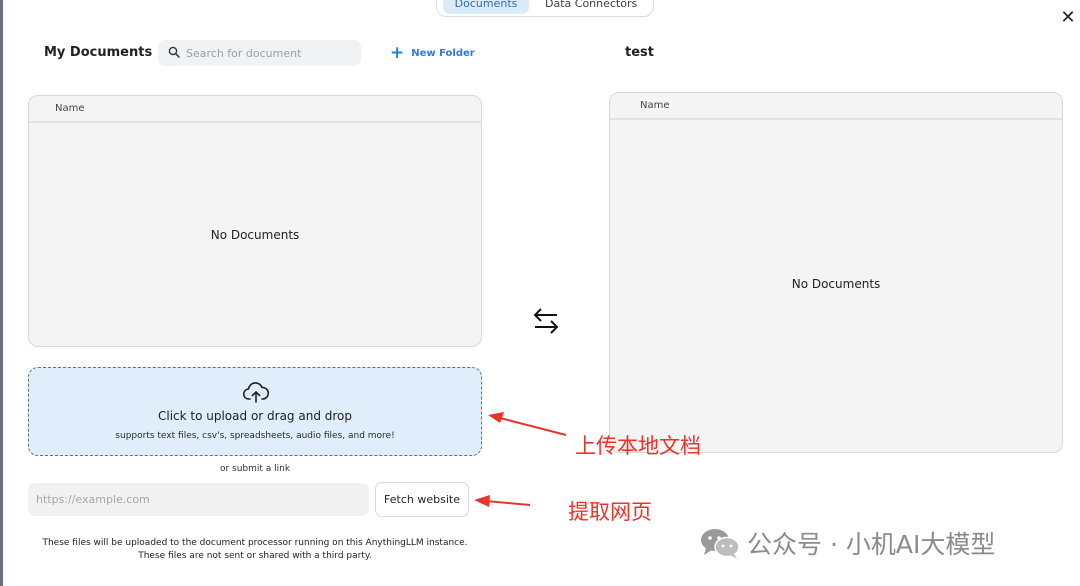 This screenshot has width=1080, height=586. What do you see at coordinates (591, 7) in the screenshot?
I see `tab-data-connectors: Data Connectors` at bounding box center [591, 7].